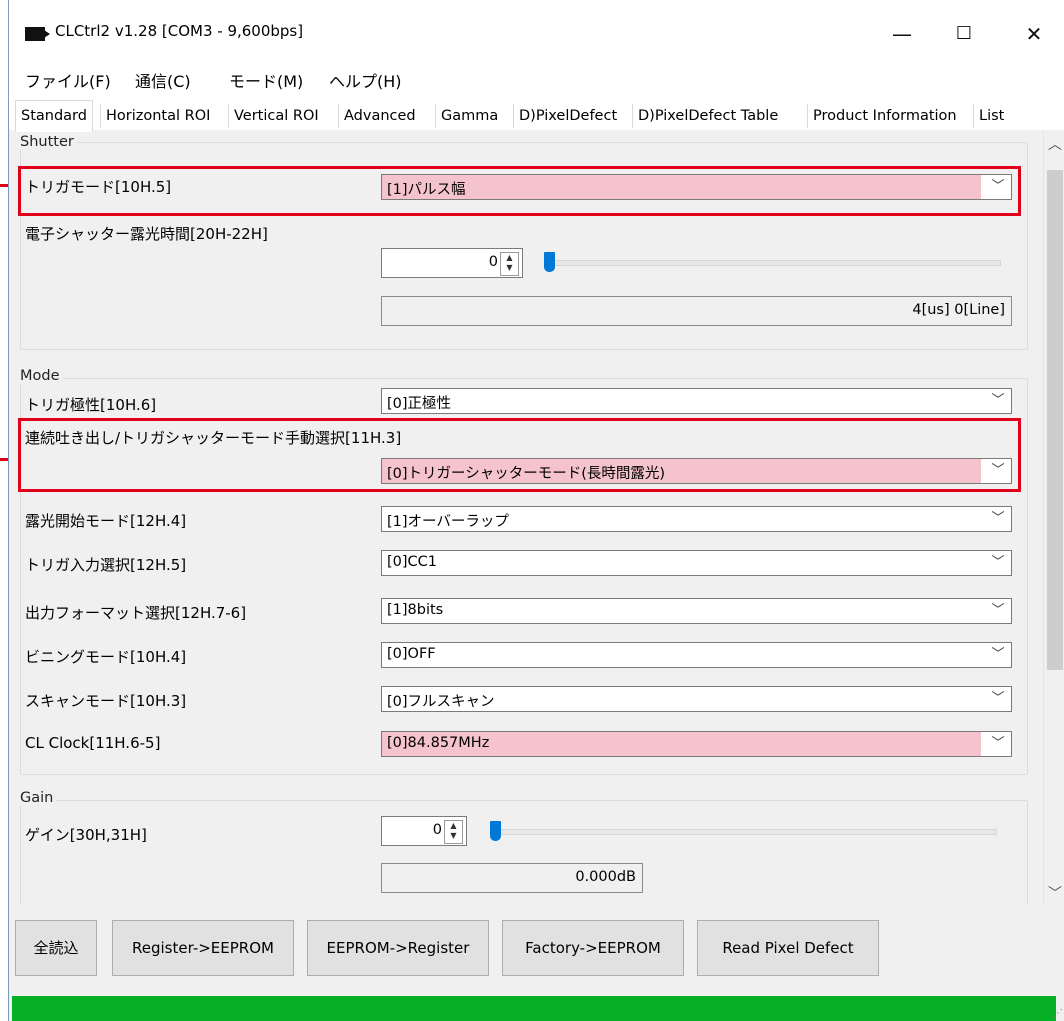  Describe the element at coordinates (266, 80) in the screenshot. I see `menu-mode: モード(M)` at that location.